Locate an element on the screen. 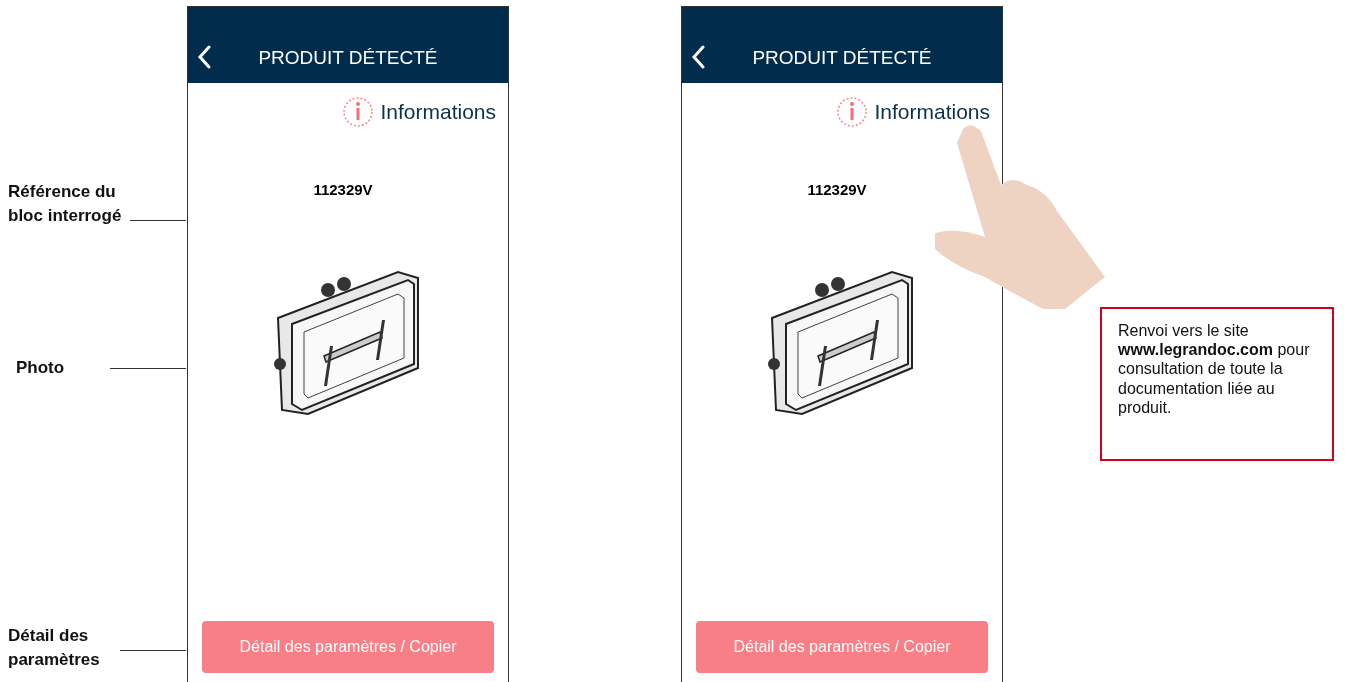  callout-note: Renvoi vers le site www.legrandoc.com pour consultation de toute la documentation liée au produit. is located at coordinates (1217, 384).